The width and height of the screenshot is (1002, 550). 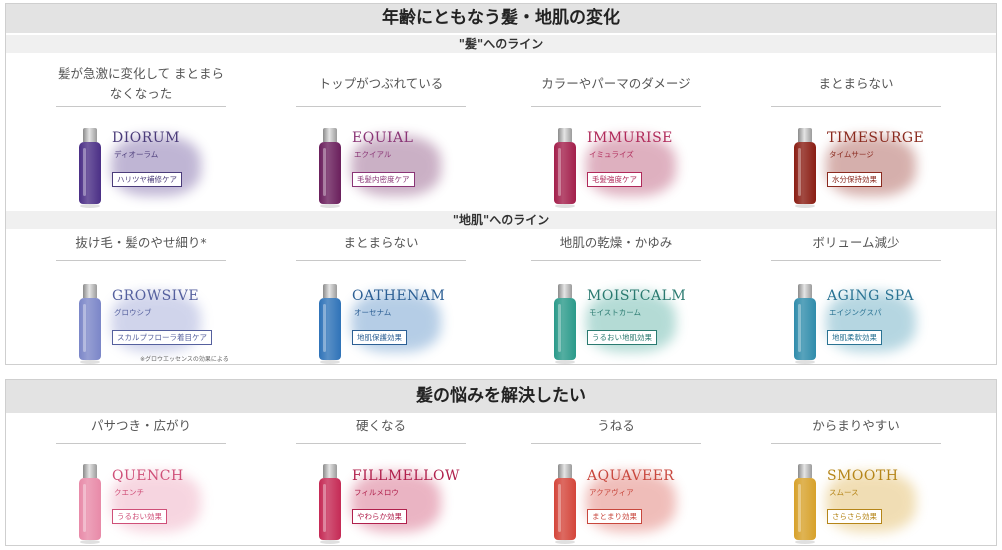 What do you see at coordinates (379, 516) in the screenshot?
I see `effect-badge: やわらか効果` at bounding box center [379, 516].